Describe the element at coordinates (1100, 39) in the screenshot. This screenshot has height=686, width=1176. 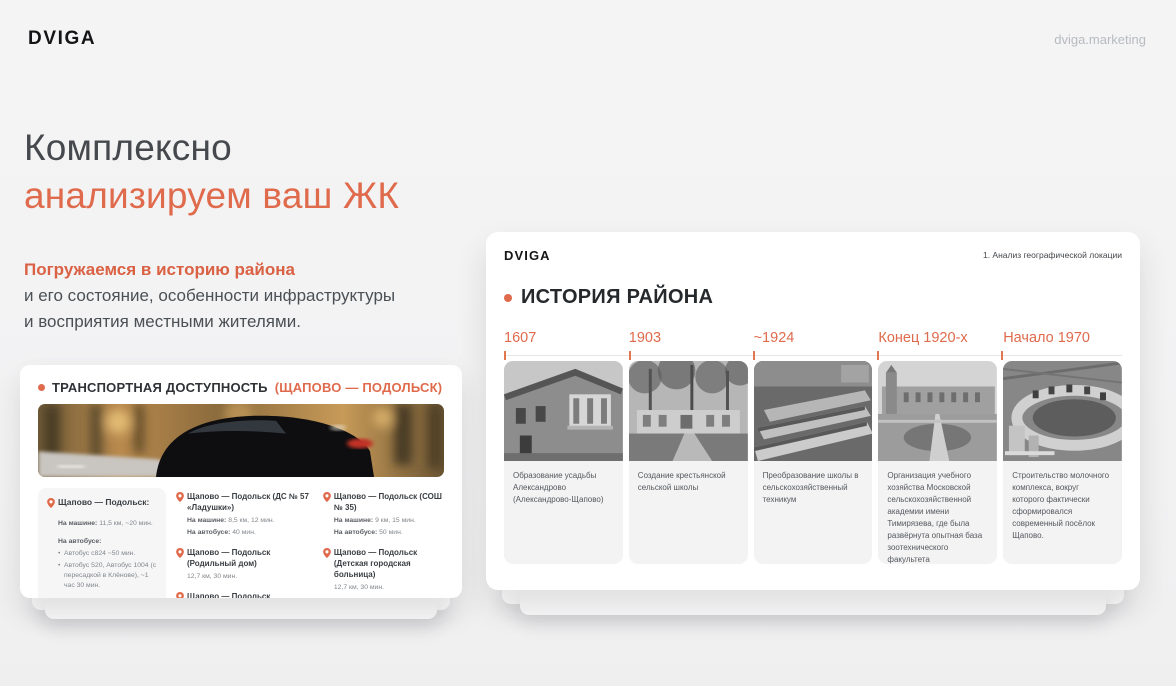
I see `site-url-label: dviga.marketing` at that location.